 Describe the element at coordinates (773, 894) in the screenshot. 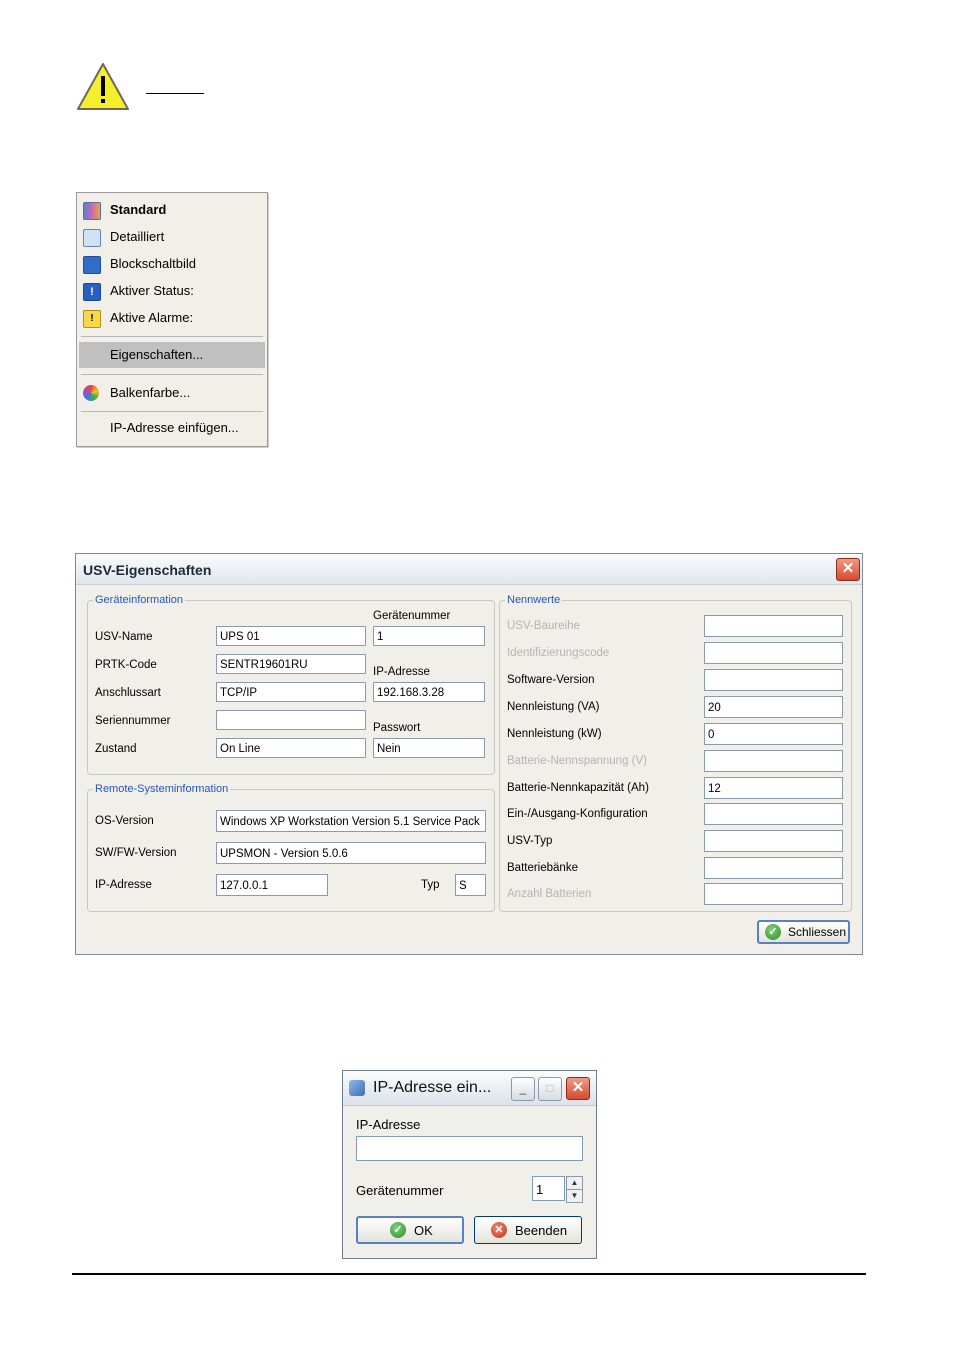

I see `rating-field-anzahl-batterien` at that location.